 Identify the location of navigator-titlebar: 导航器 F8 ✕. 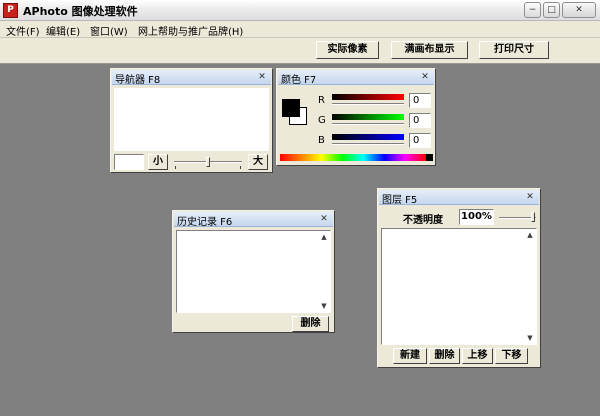
(191, 78).